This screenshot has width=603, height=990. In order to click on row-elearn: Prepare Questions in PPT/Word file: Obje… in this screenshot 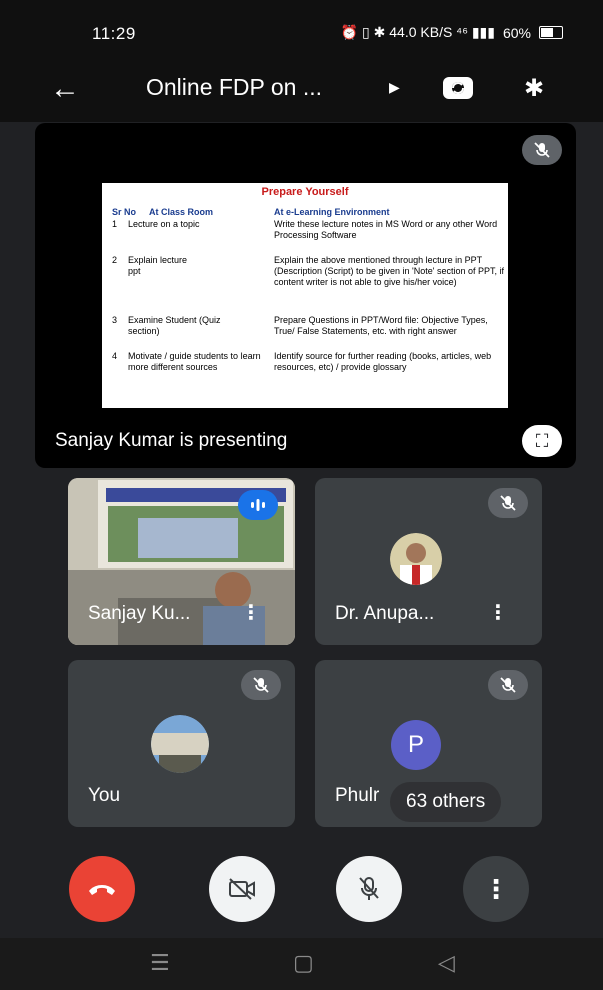, I will do `click(381, 325)`.